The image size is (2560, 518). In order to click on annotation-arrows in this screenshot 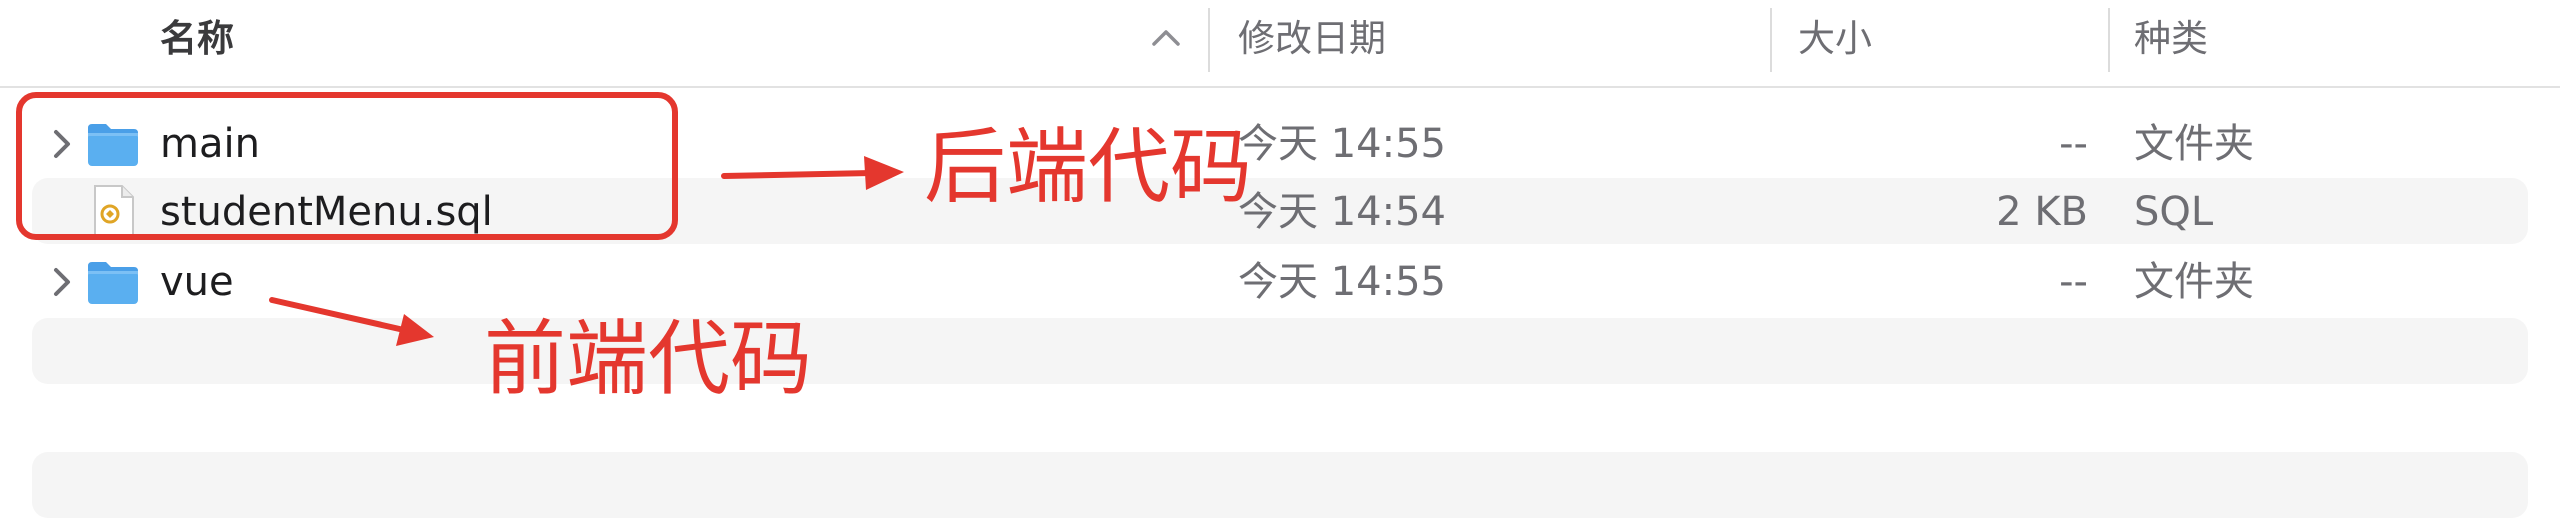, I will do `click(586, 251)`.